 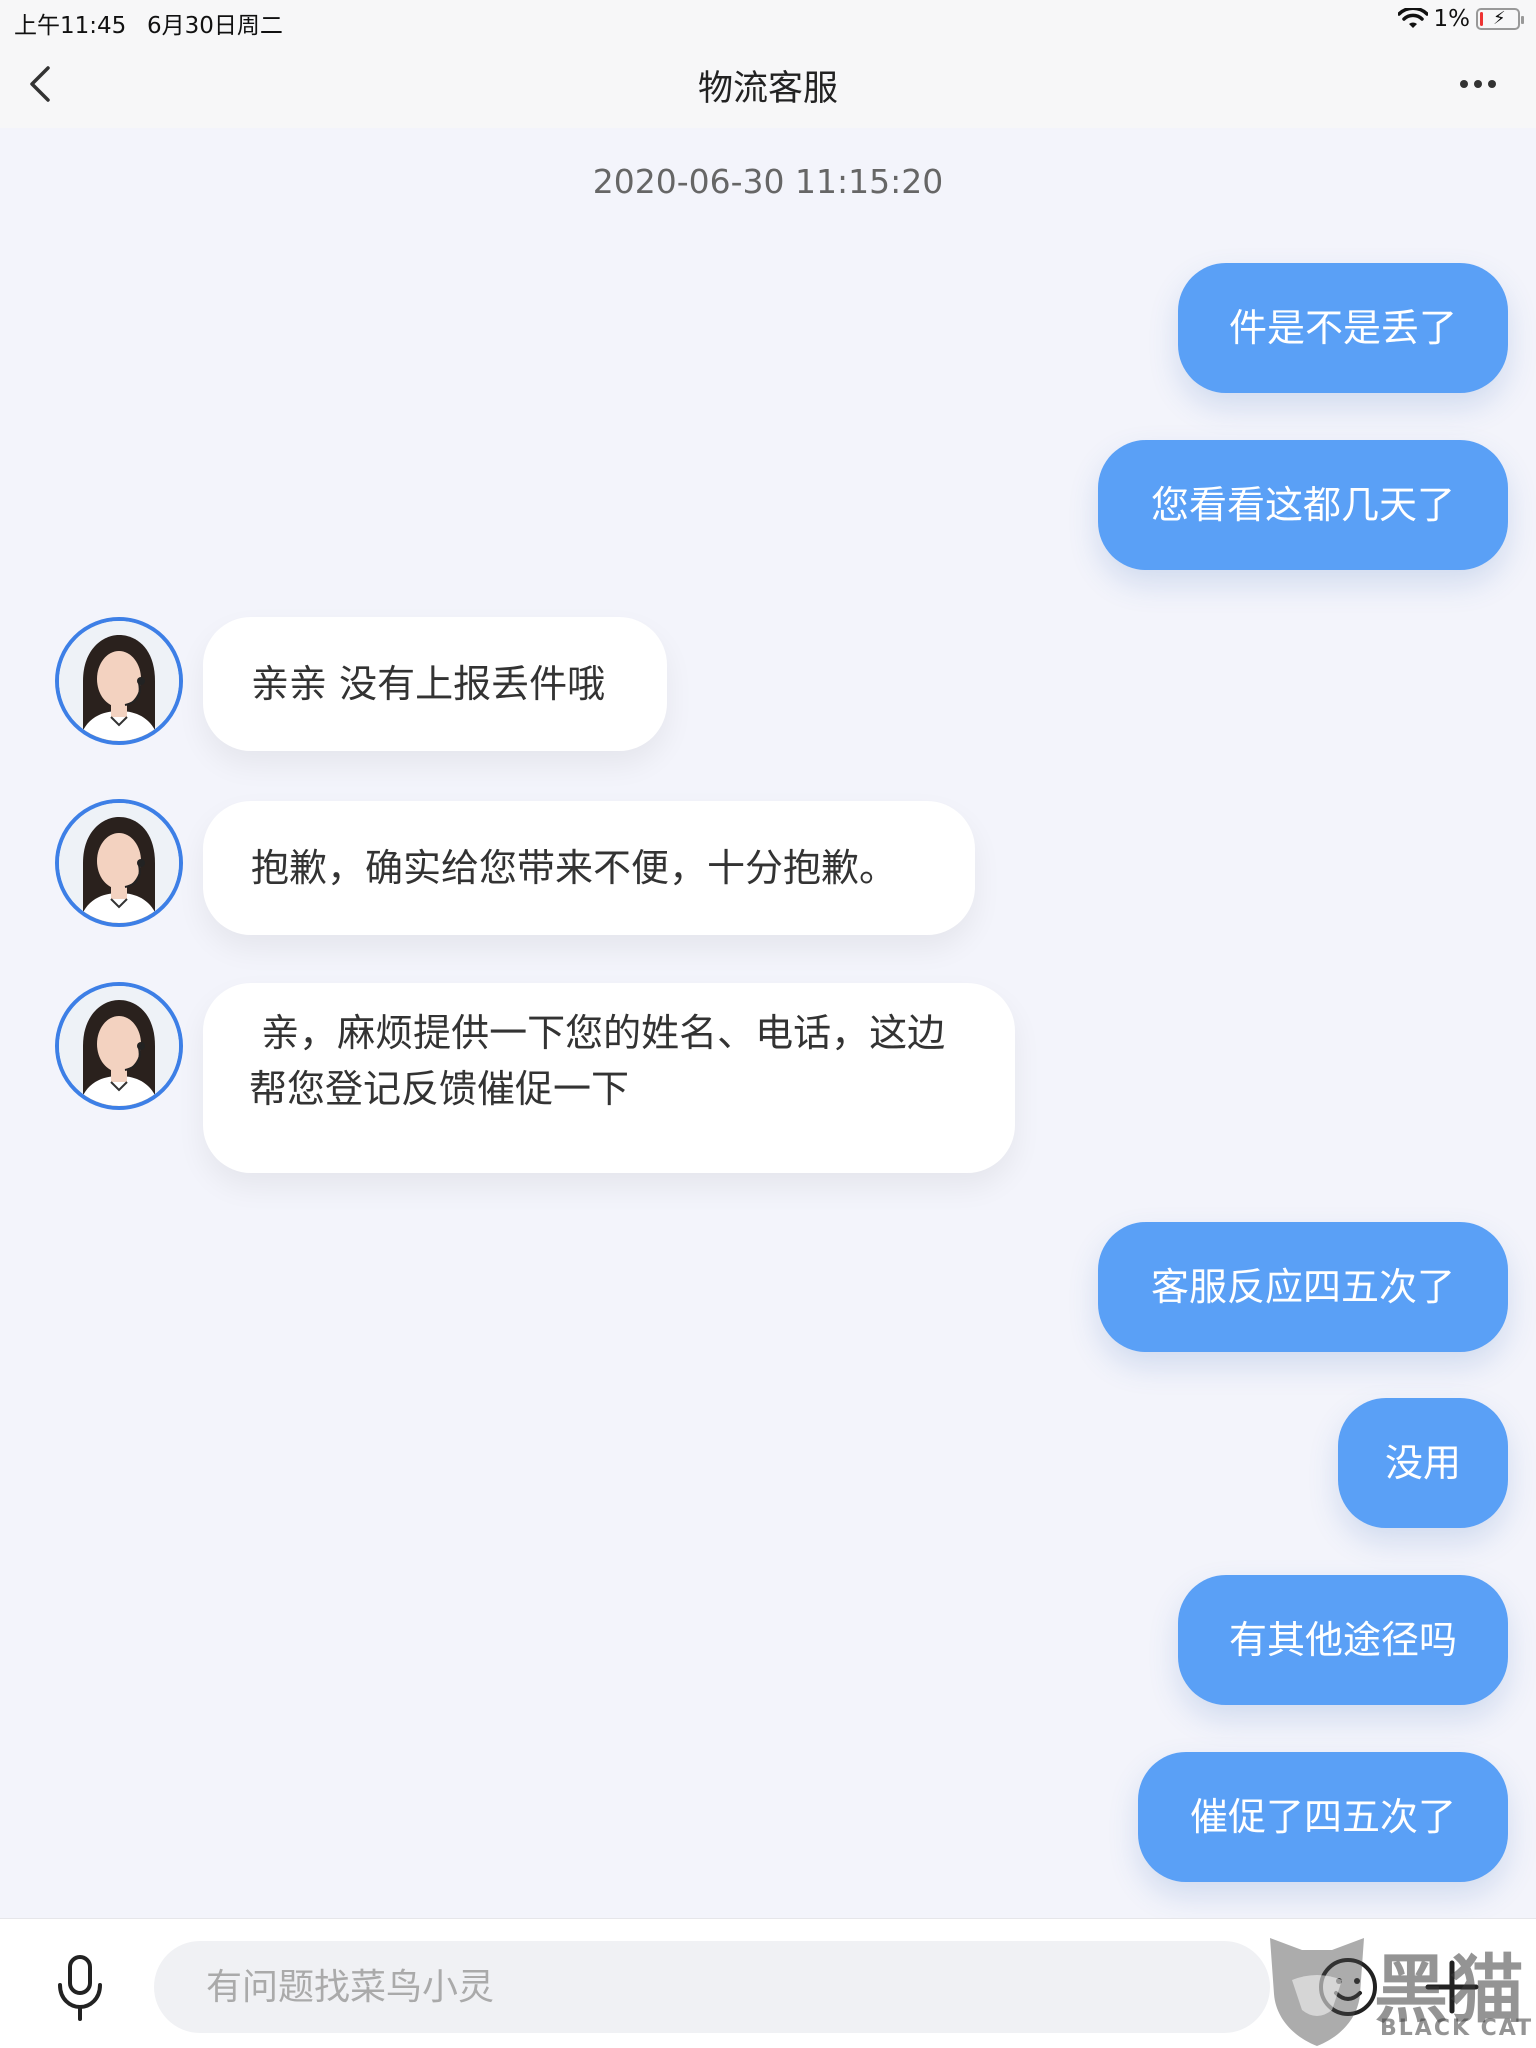 I want to click on nav-bar: 物流客服, so click(x=768, y=84).